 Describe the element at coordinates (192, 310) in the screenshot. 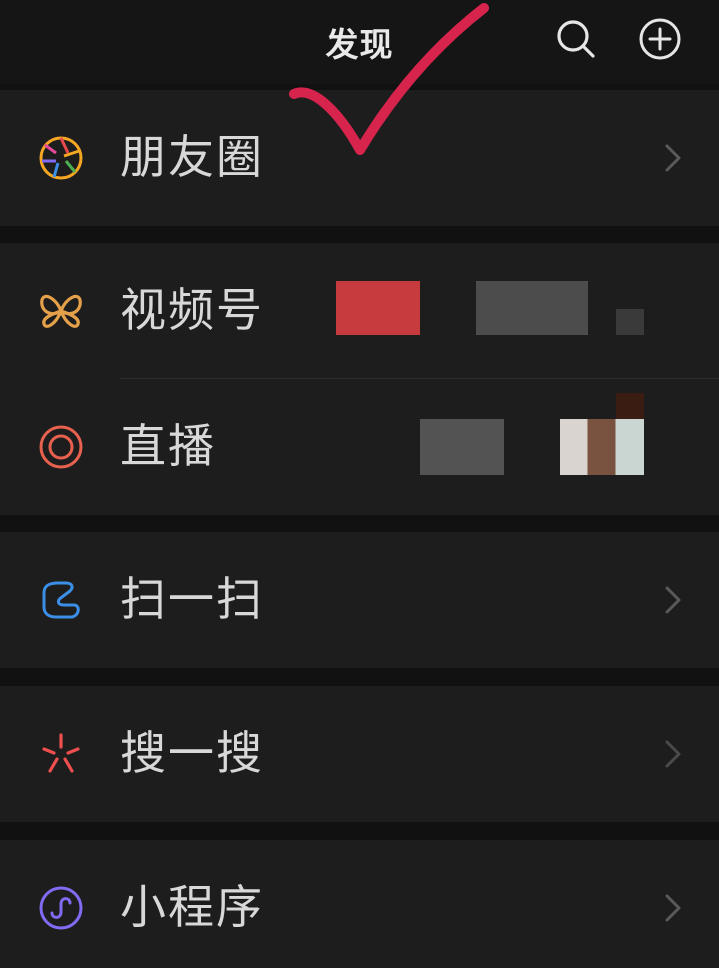

I see `menu-item-label: 视频号` at that location.